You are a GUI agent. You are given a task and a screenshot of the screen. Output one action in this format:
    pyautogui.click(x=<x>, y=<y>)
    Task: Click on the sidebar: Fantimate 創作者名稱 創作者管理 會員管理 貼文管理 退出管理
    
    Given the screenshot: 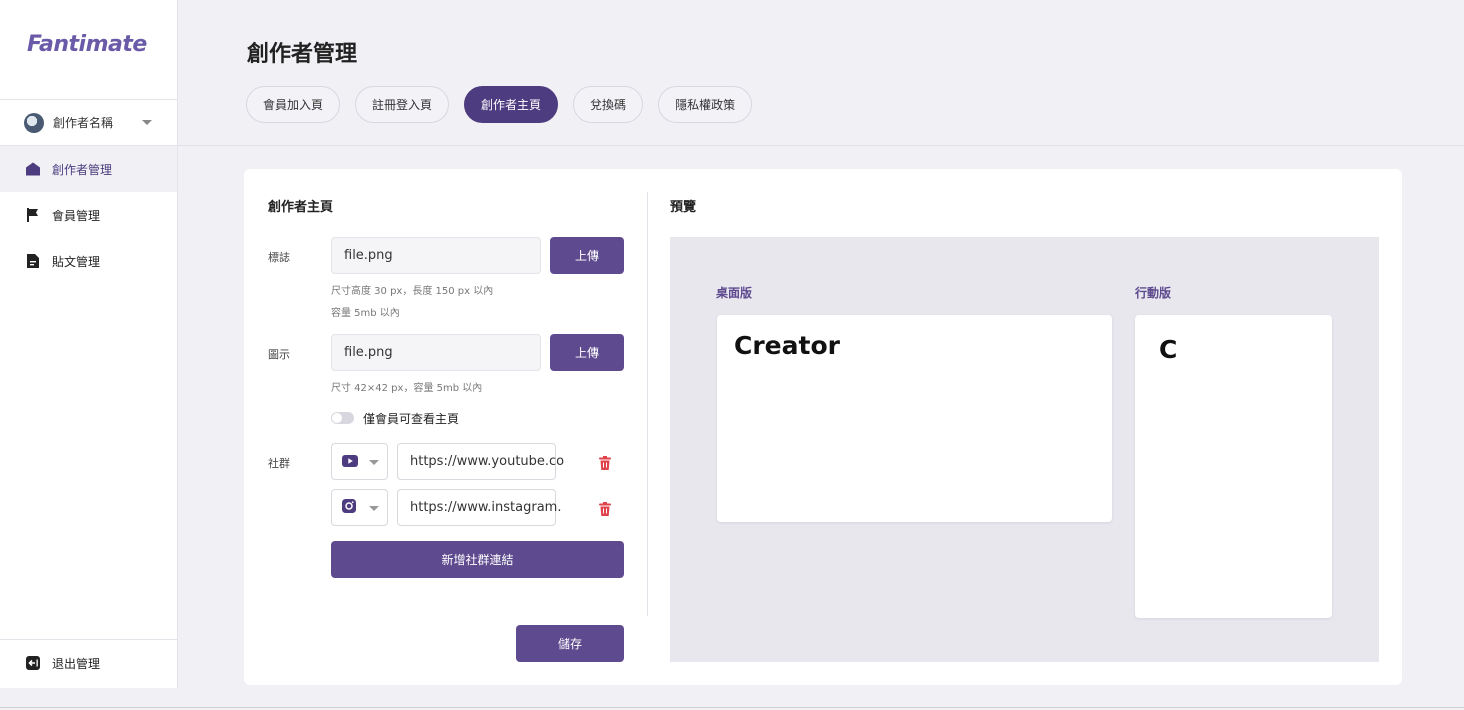 What is the action you would take?
    pyautogui.click(x=89, y=344)
    